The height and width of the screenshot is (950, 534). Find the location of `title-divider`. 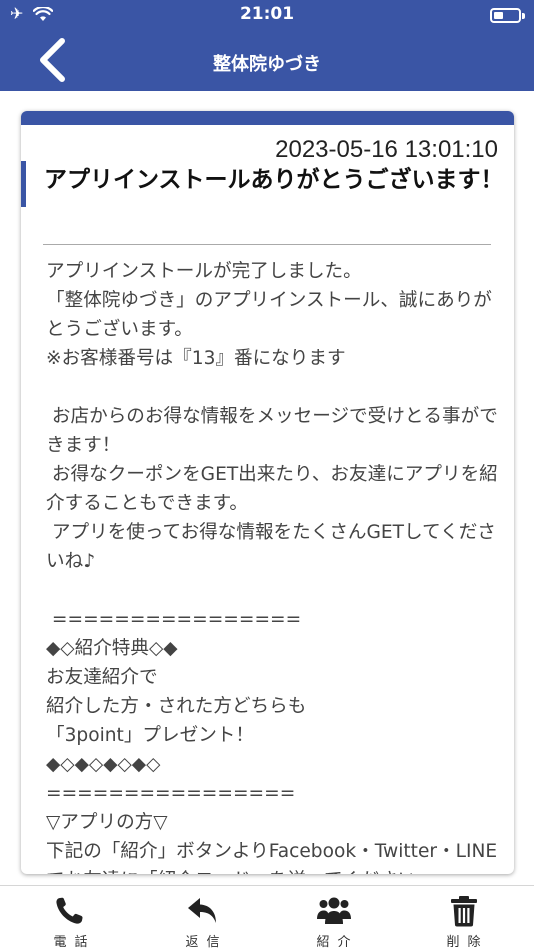

title-divider is located at coordinates (267, 244).